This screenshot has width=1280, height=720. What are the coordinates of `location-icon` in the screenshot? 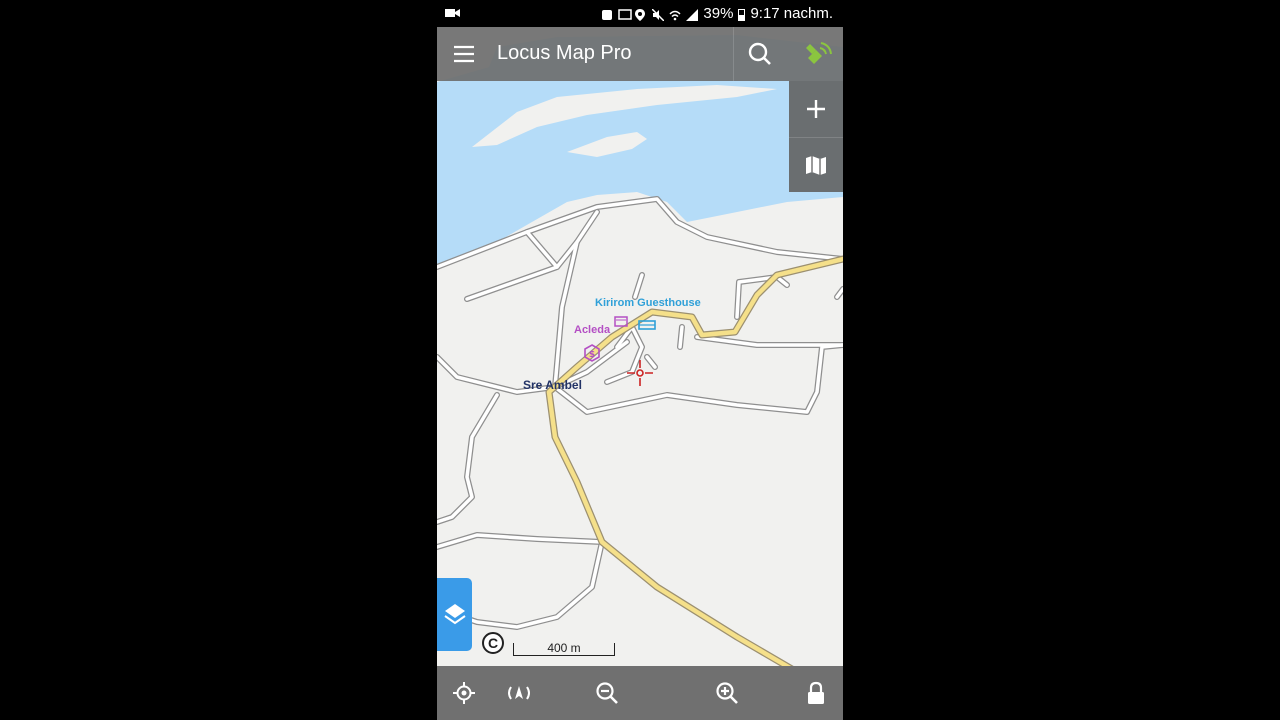 It's located at (641, 14).